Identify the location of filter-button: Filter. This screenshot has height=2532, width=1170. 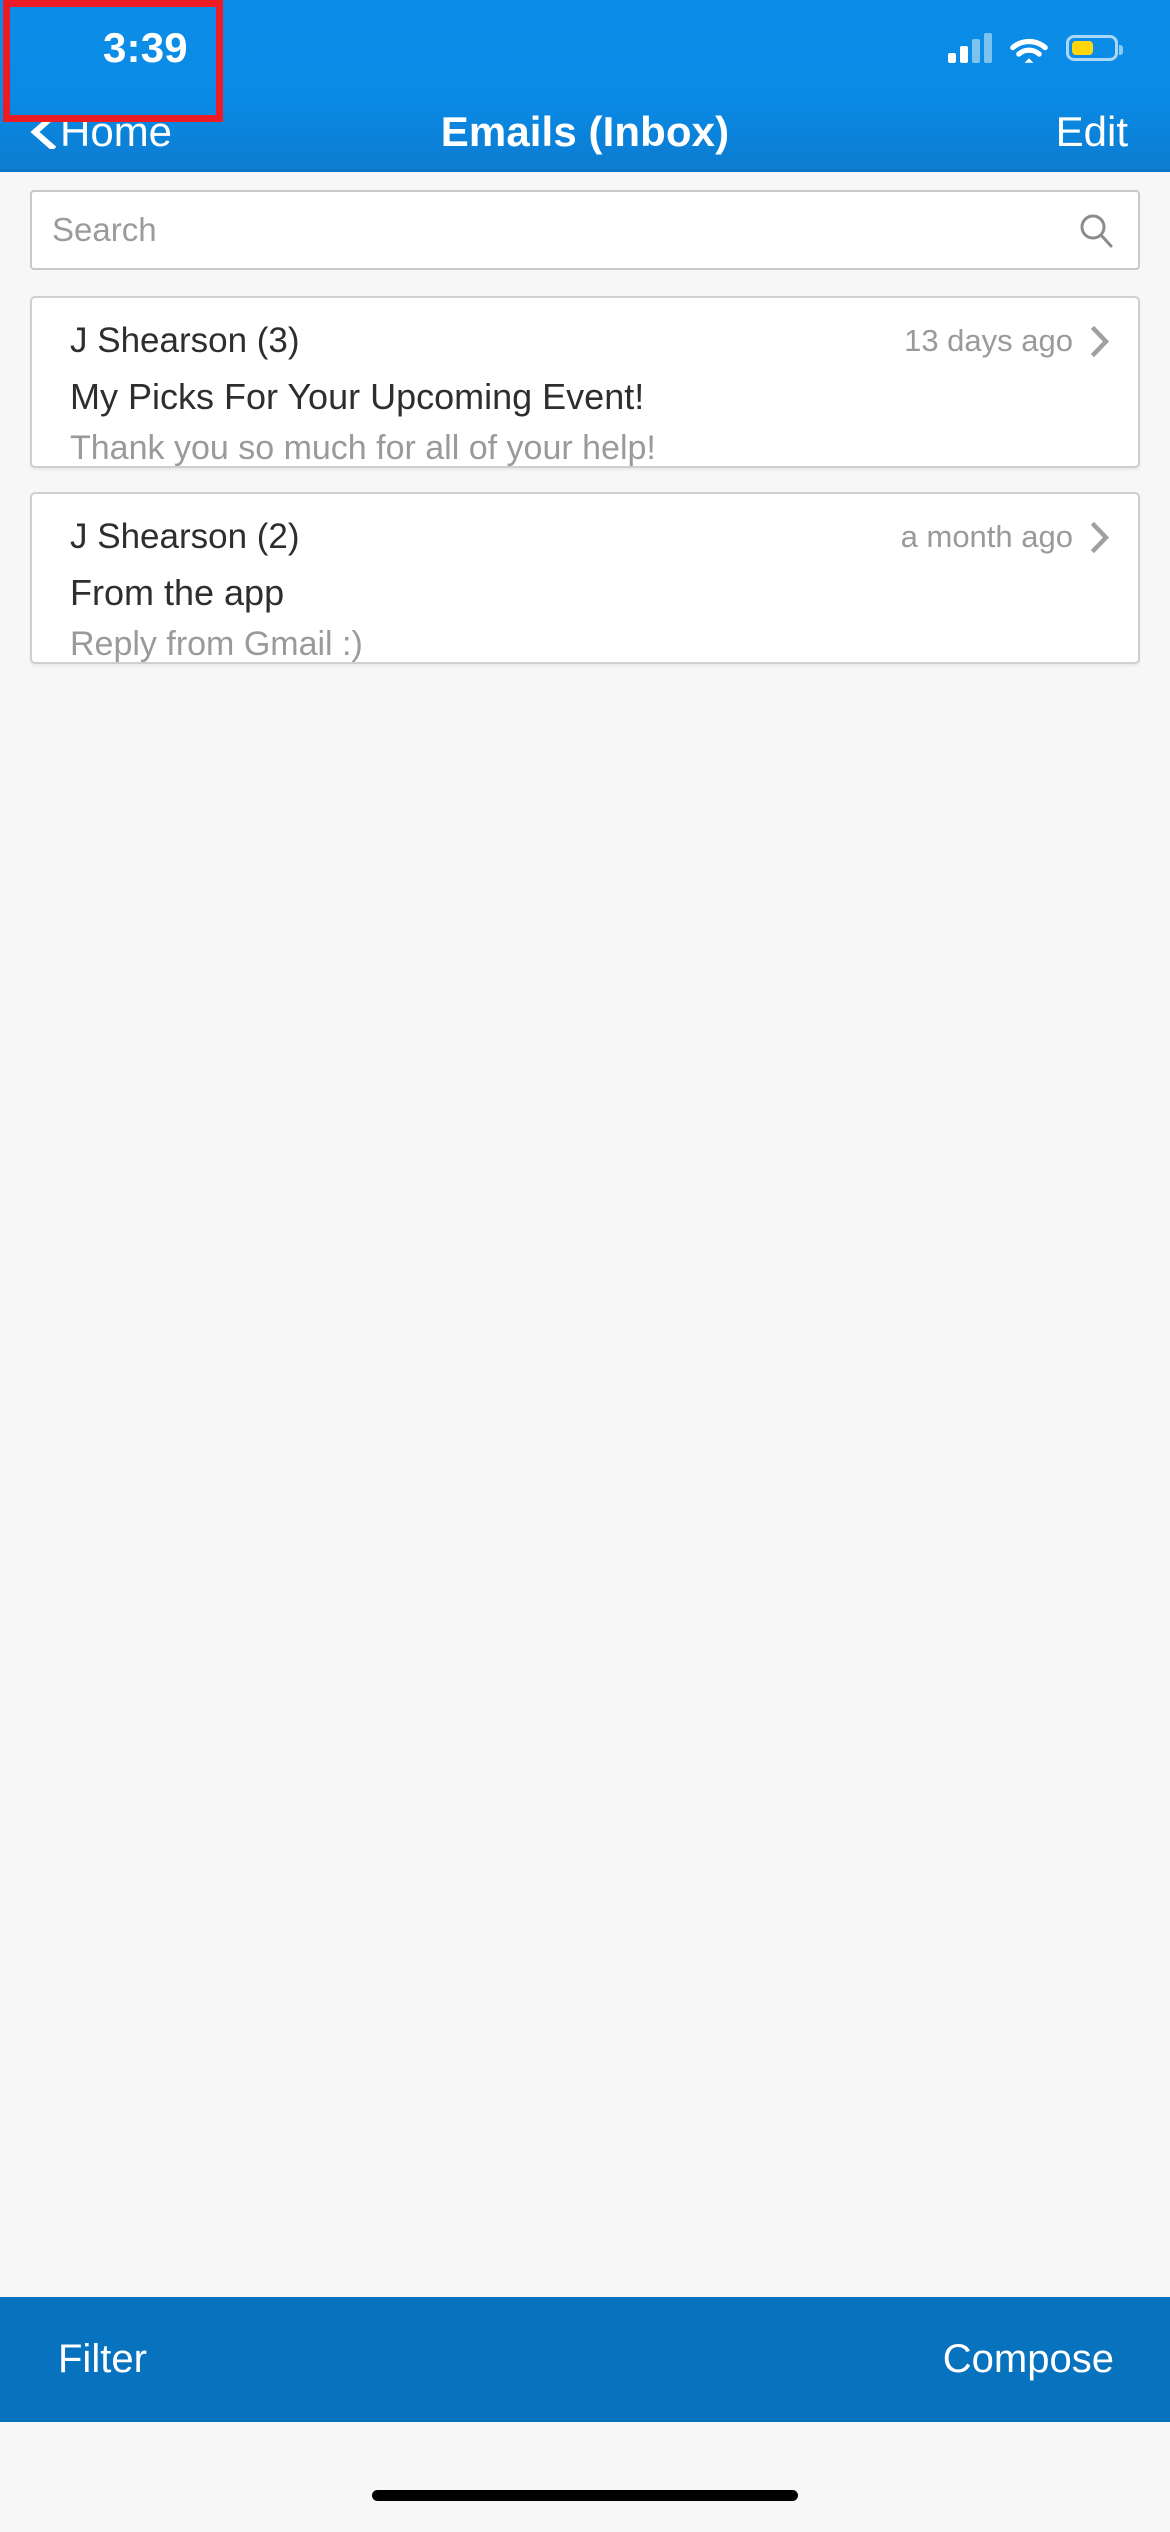
(113, 2359).